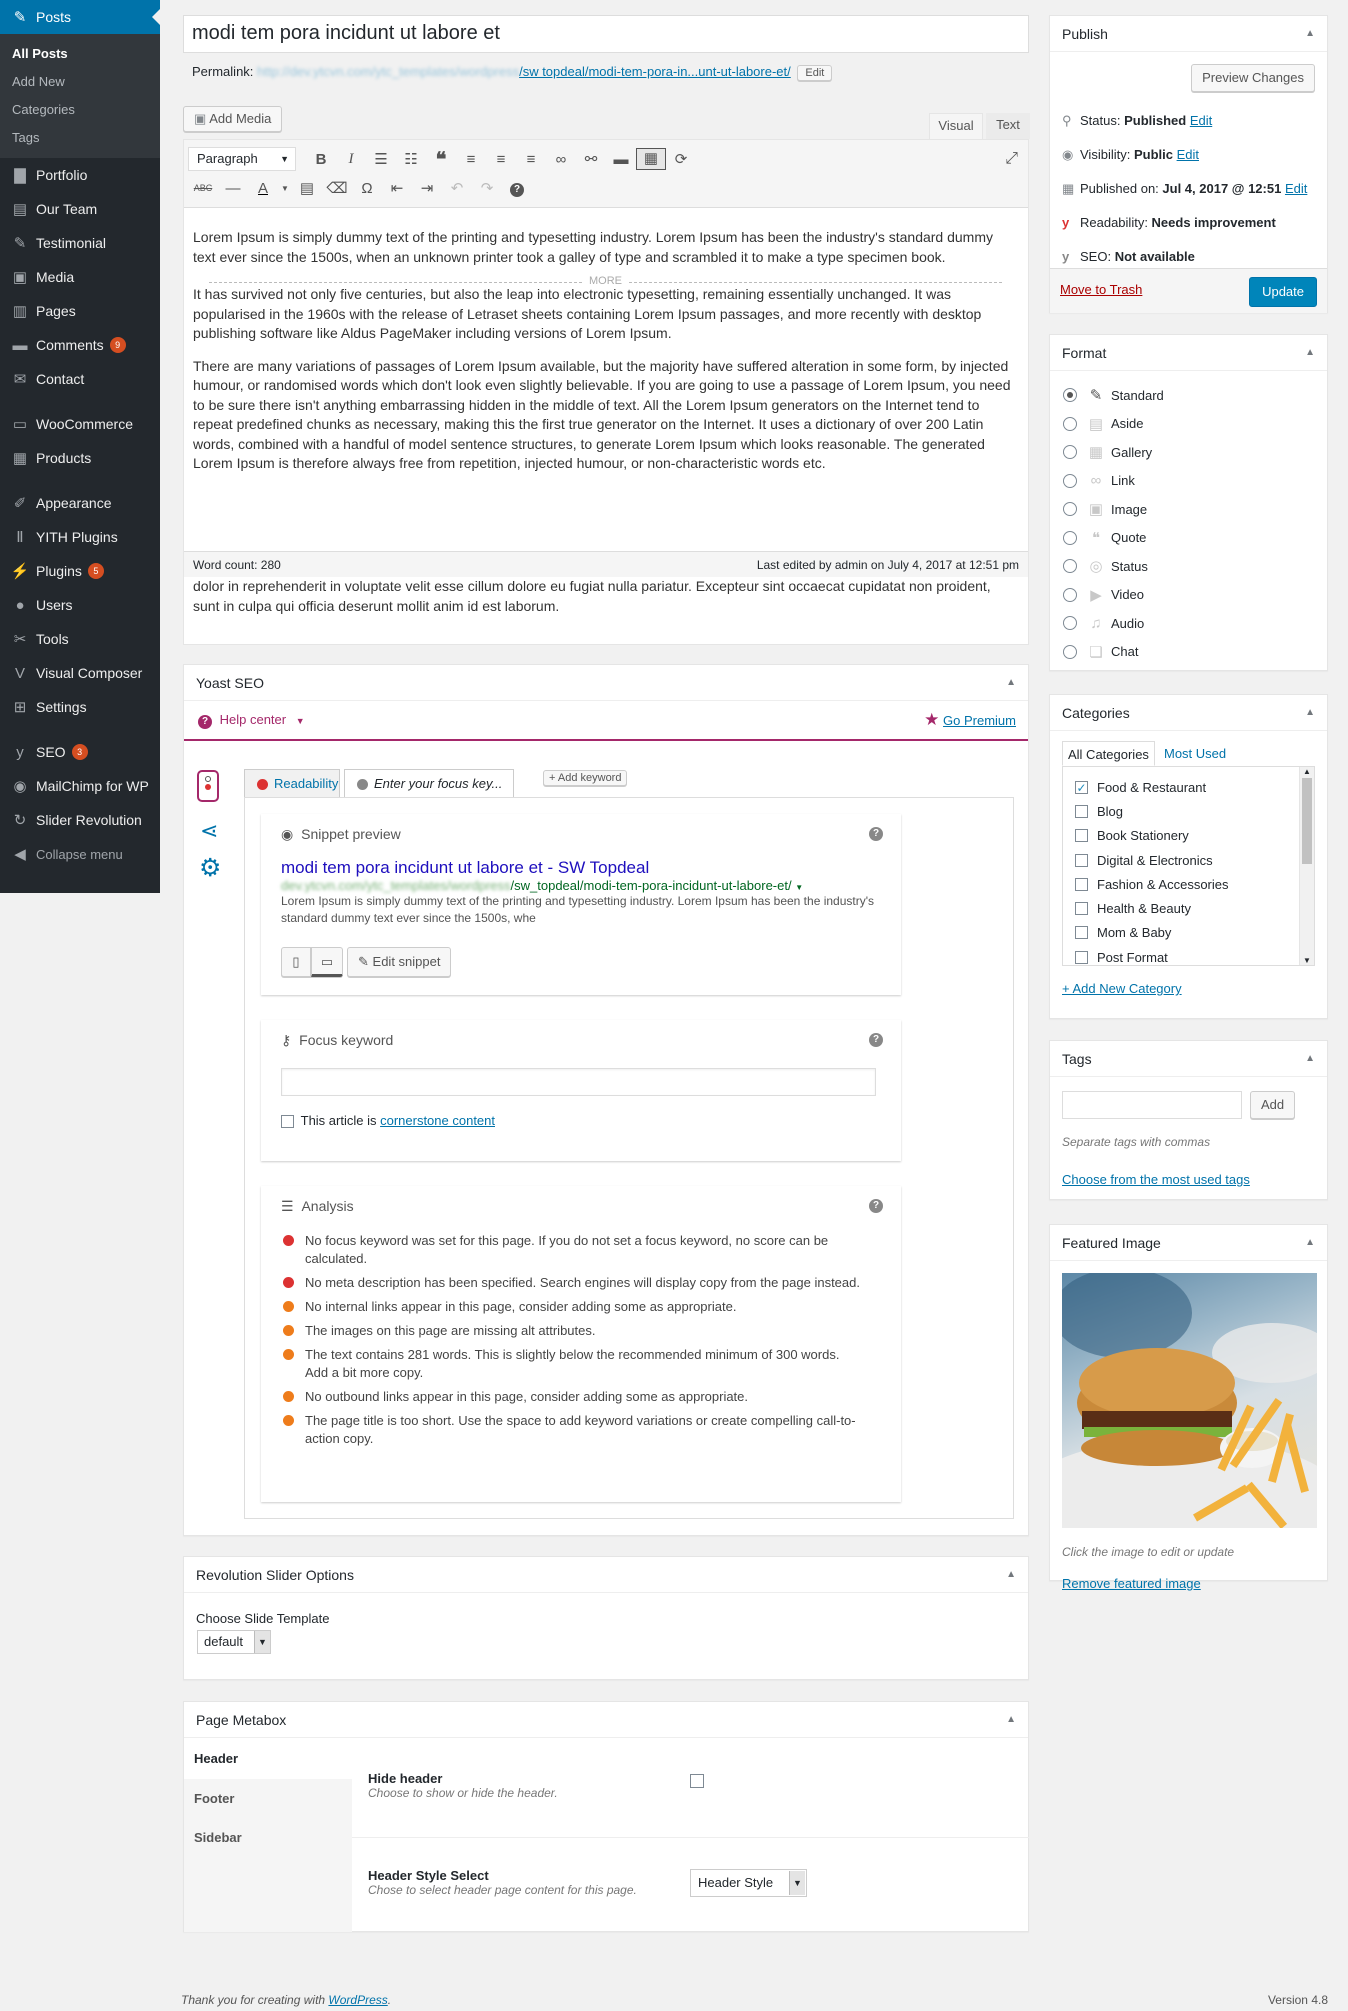  Describe the element at coordinates (427, 188) in the screenshot. I see `indent-icon: ⇥` at that location.